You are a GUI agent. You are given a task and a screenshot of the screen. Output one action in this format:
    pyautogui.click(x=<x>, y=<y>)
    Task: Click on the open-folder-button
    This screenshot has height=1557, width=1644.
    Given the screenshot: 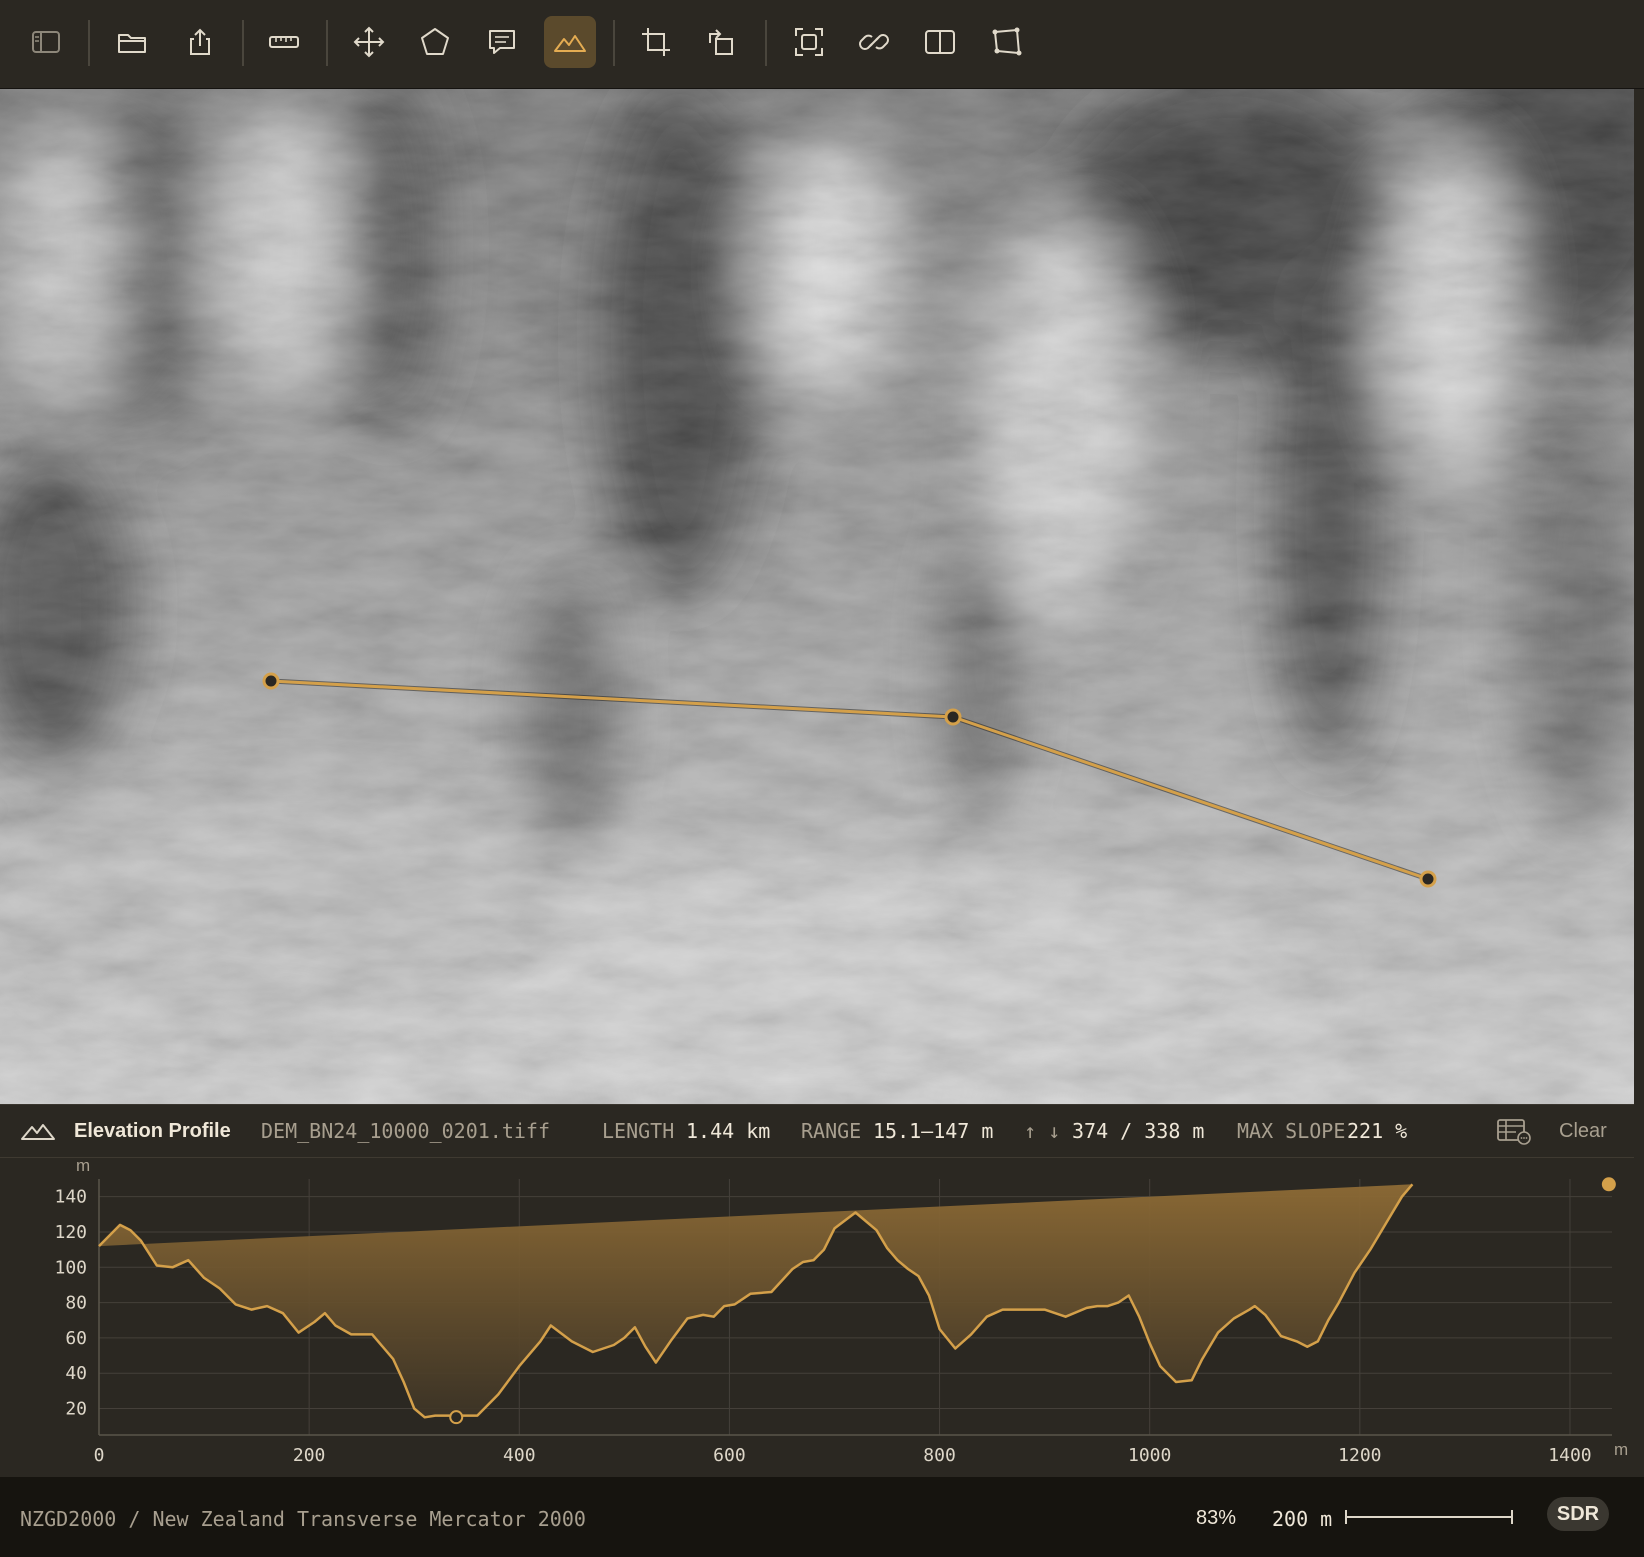 What is the action you would take?
    pyautogui.click(x=132, y=42)
    